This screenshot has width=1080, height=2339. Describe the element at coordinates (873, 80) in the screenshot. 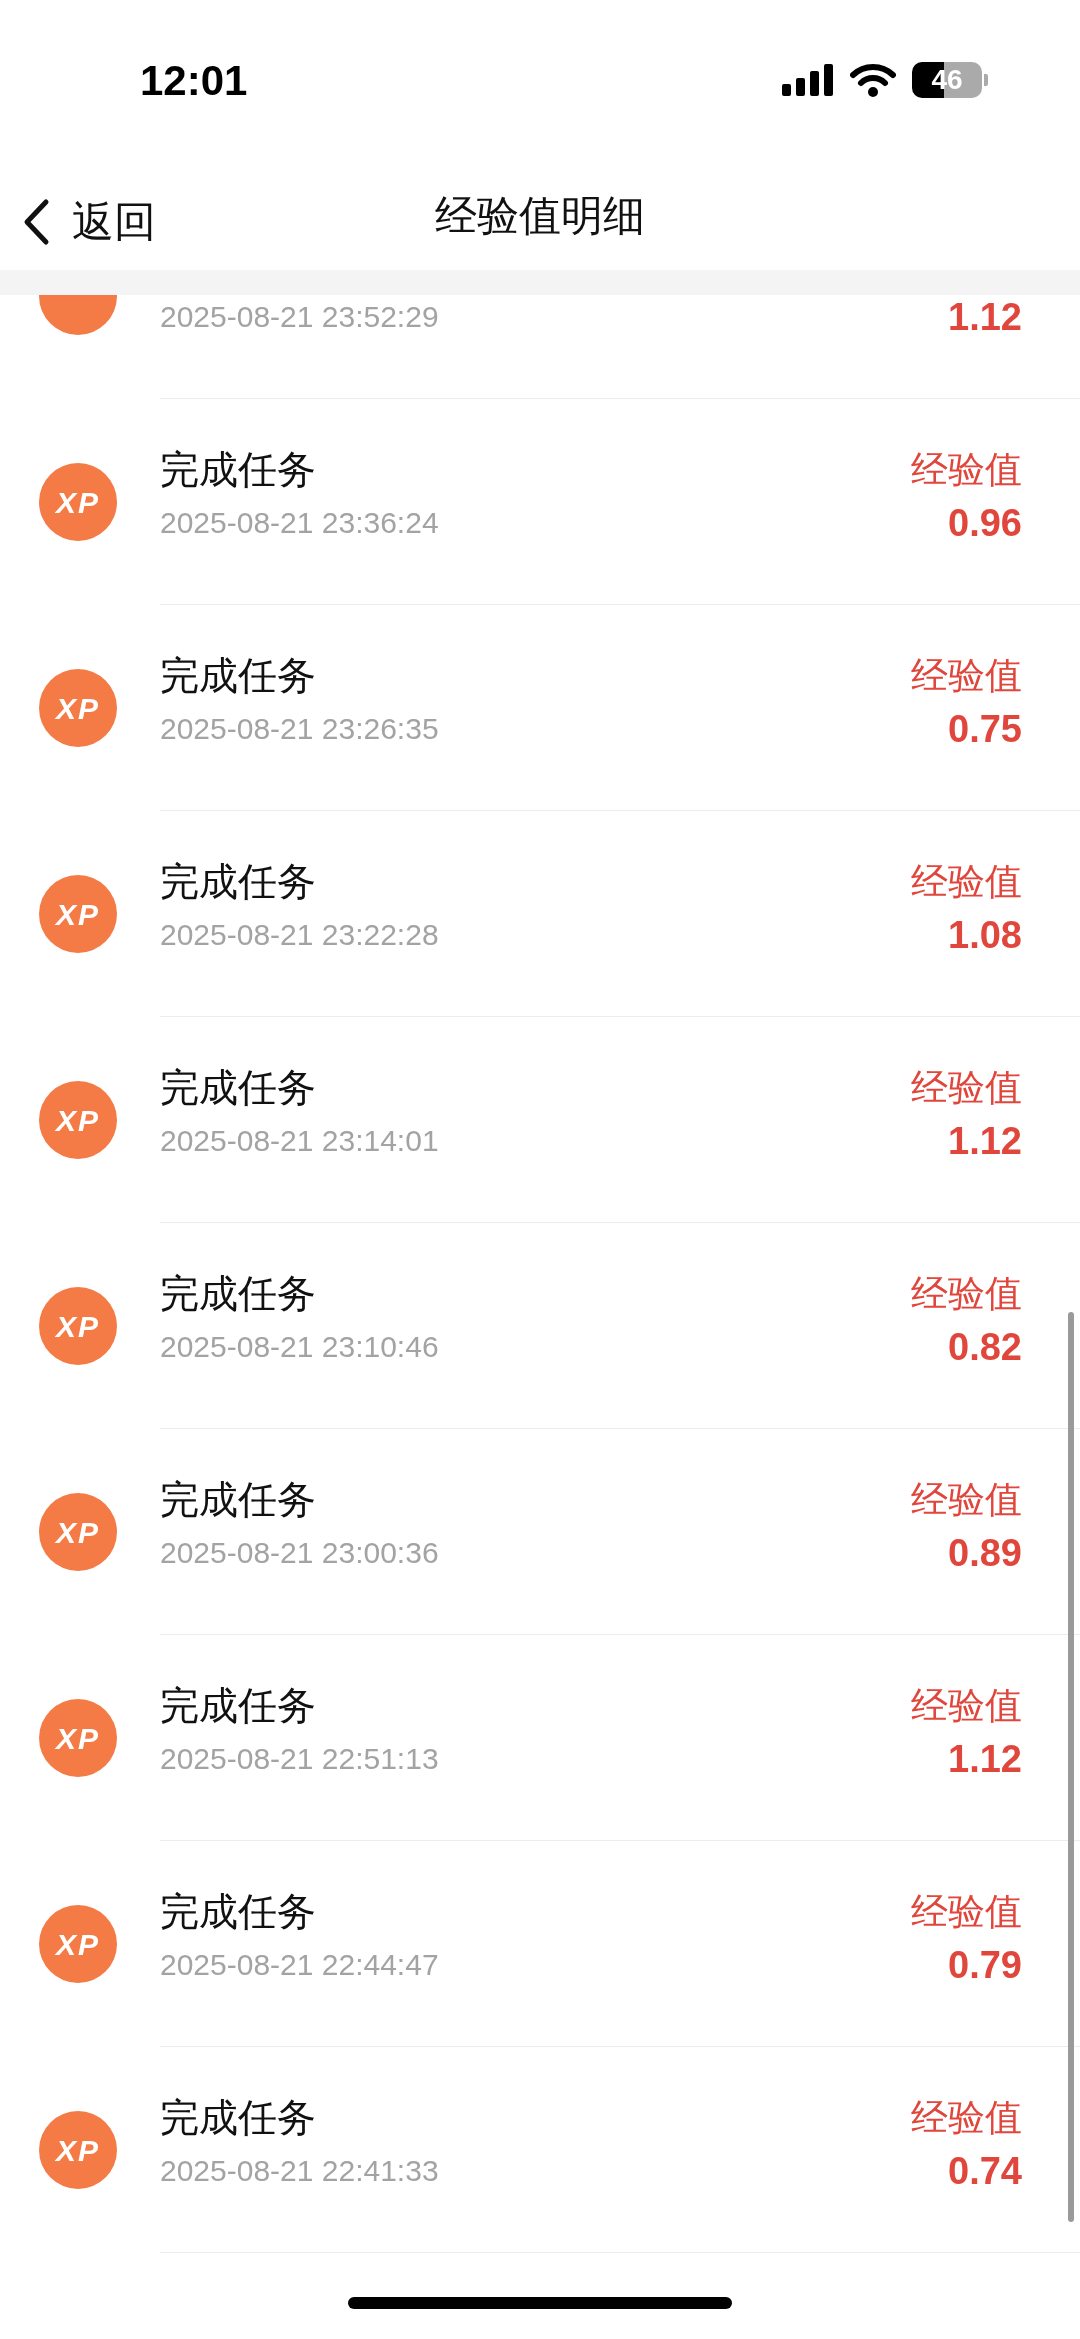

I see `wifi-icon` at that location.